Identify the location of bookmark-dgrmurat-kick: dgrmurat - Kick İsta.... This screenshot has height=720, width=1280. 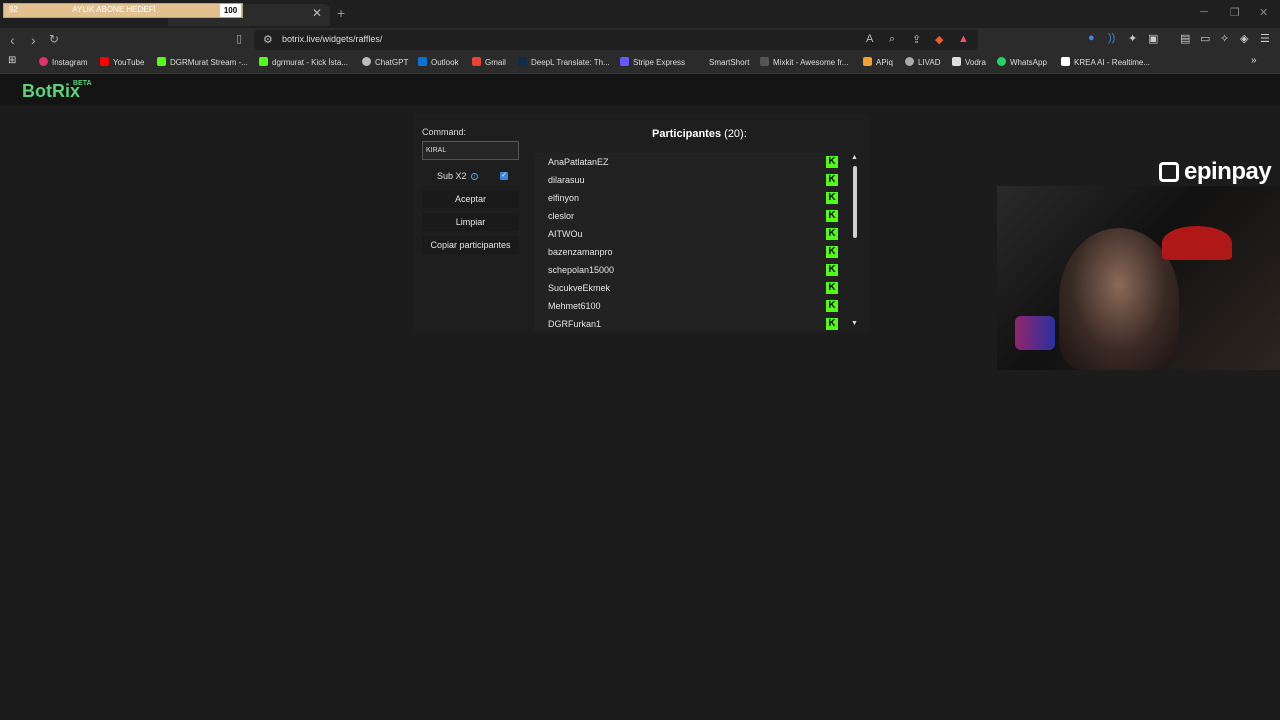
(303, 62).